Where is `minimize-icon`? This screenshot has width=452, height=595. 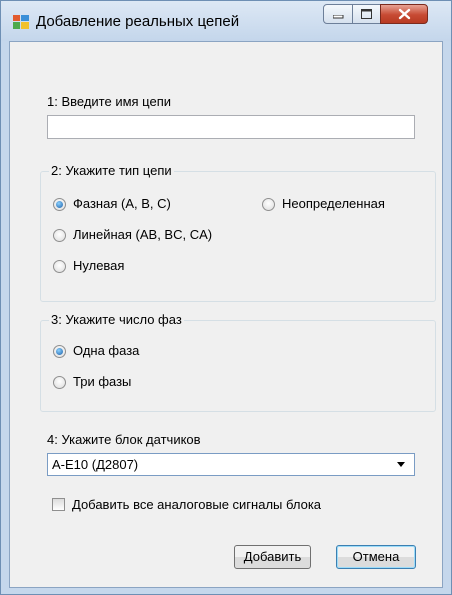 minimize-icon is located at coordinates (338, 17).